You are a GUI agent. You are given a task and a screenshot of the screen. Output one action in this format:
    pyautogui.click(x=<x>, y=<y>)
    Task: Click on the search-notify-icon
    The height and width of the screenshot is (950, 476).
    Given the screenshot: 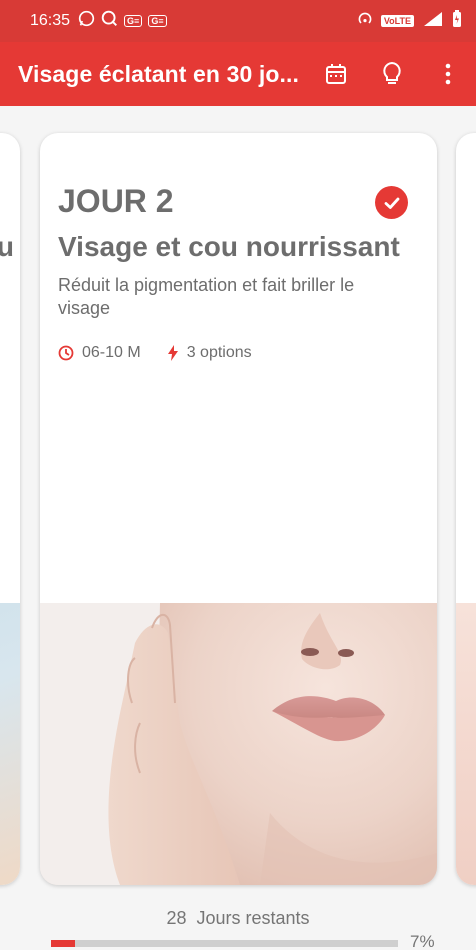 What is the action you would take?
    pyautogui.click(x=109, y=21)
    